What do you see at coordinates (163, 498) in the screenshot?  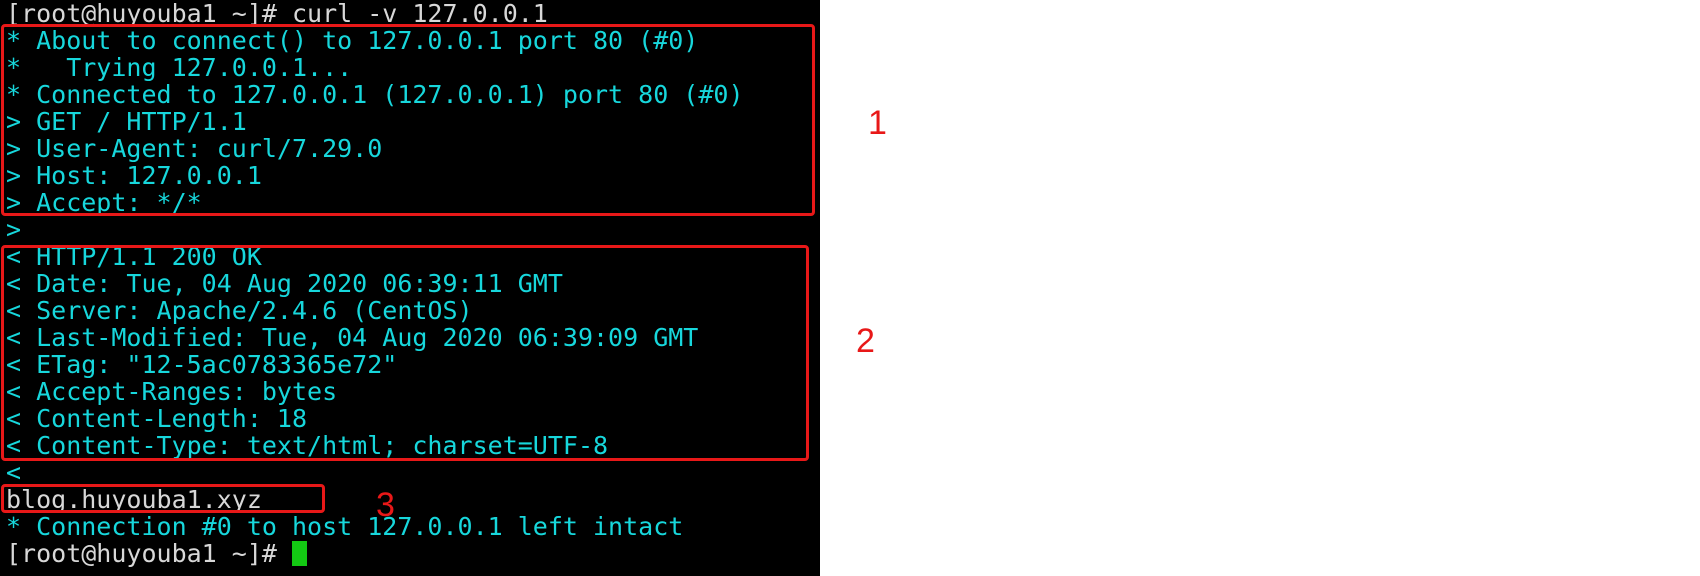 I see `annotation-box-response-body` at bounding box center [163, 498].